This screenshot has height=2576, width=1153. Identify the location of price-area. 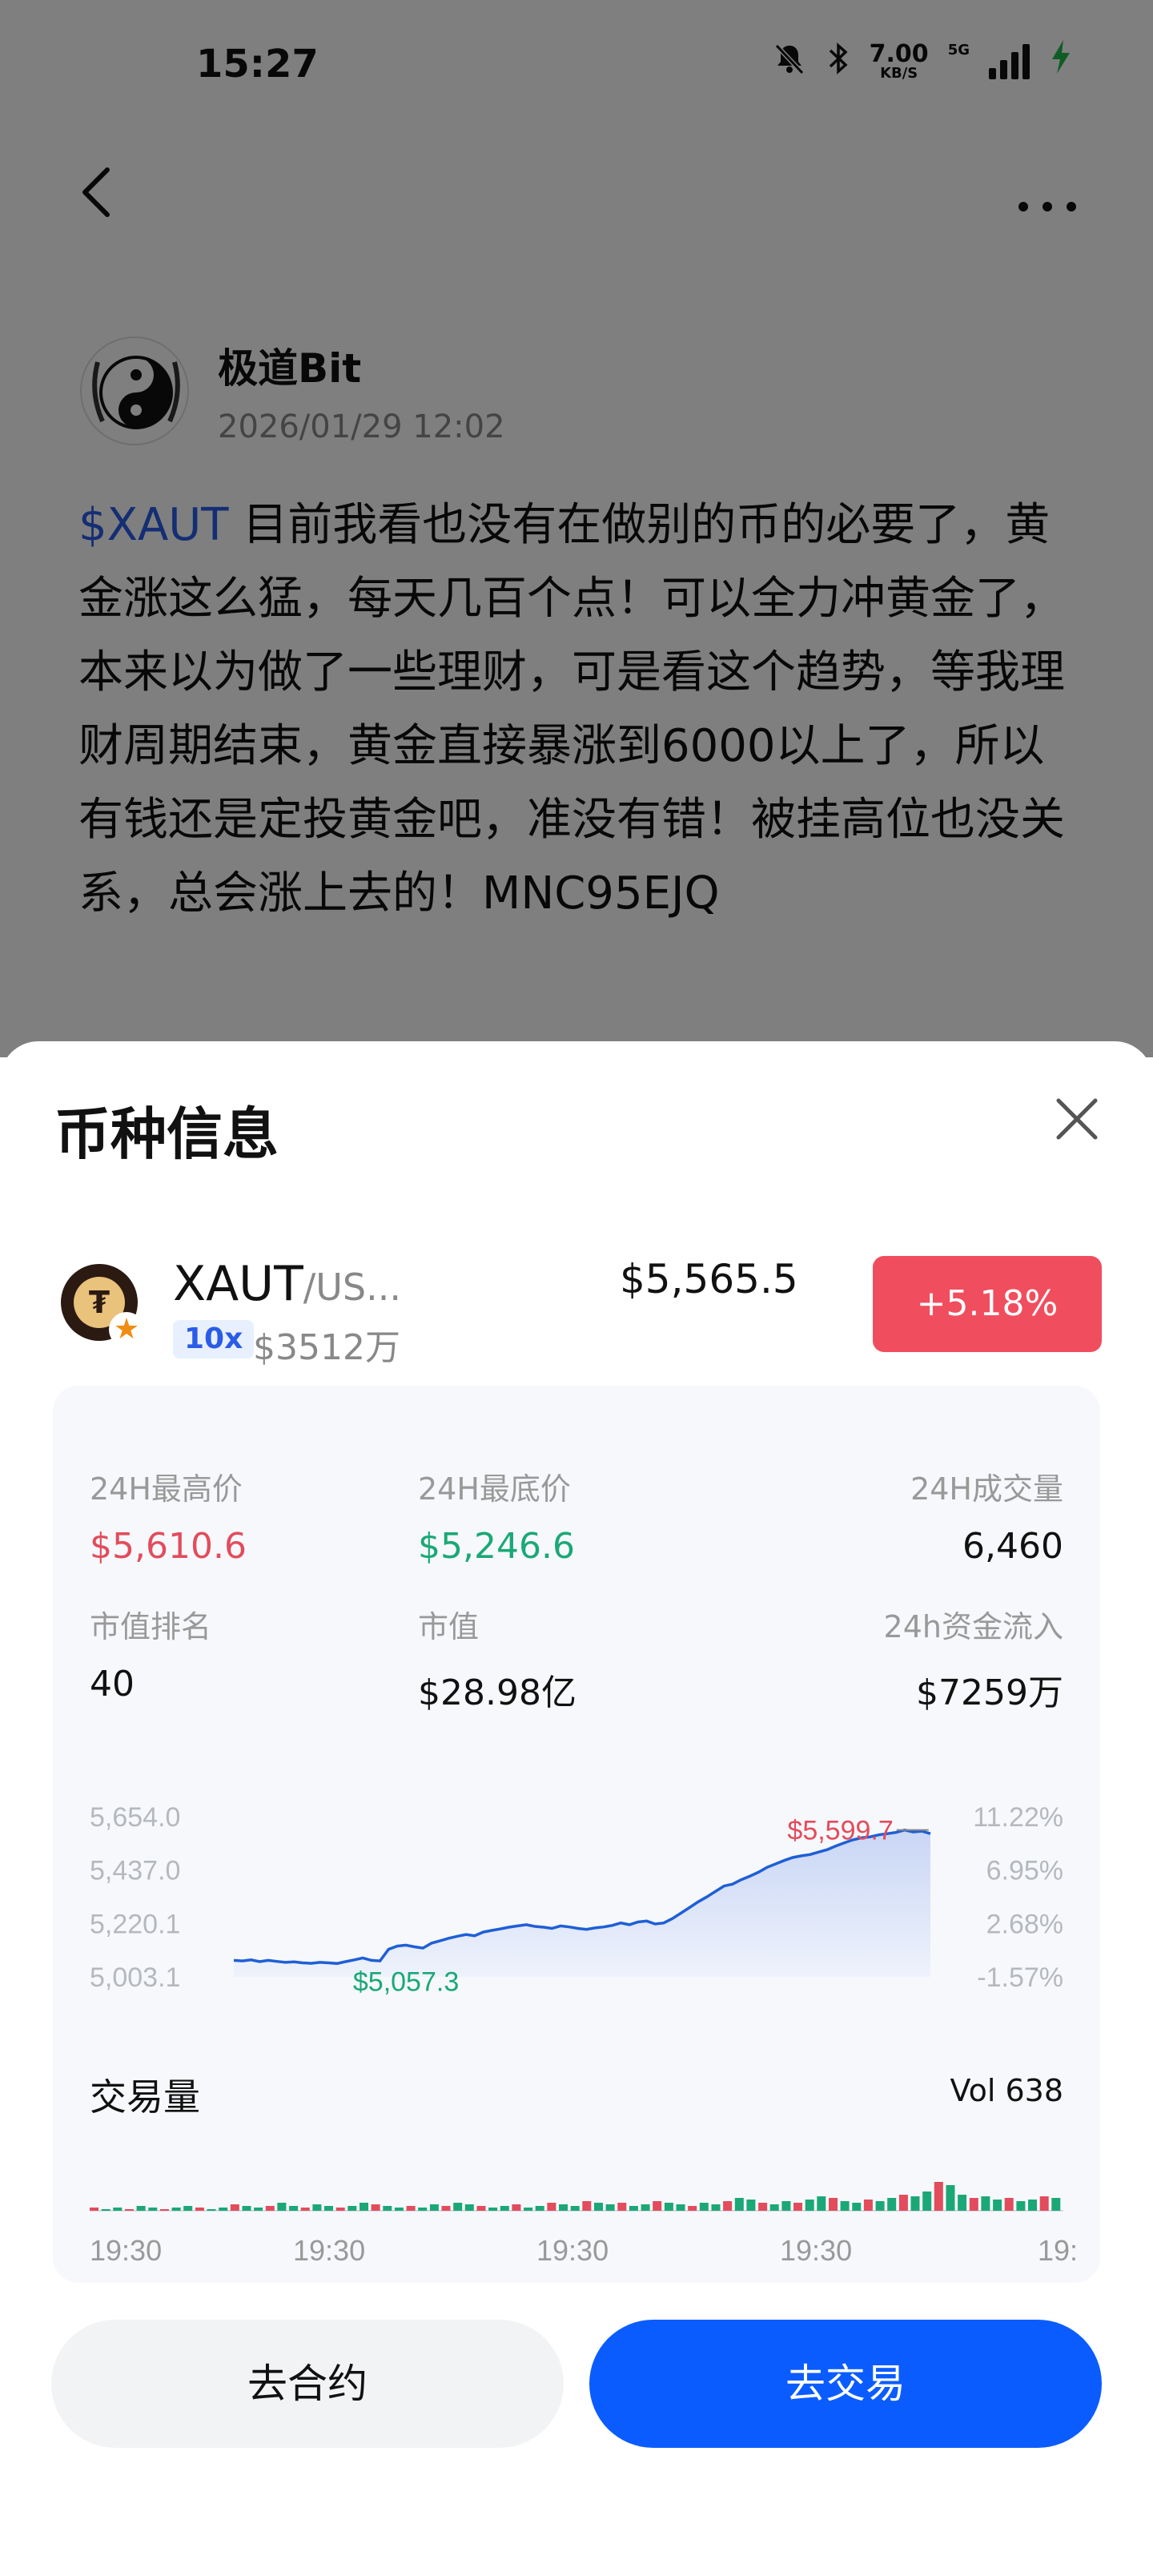
(582, 1903).